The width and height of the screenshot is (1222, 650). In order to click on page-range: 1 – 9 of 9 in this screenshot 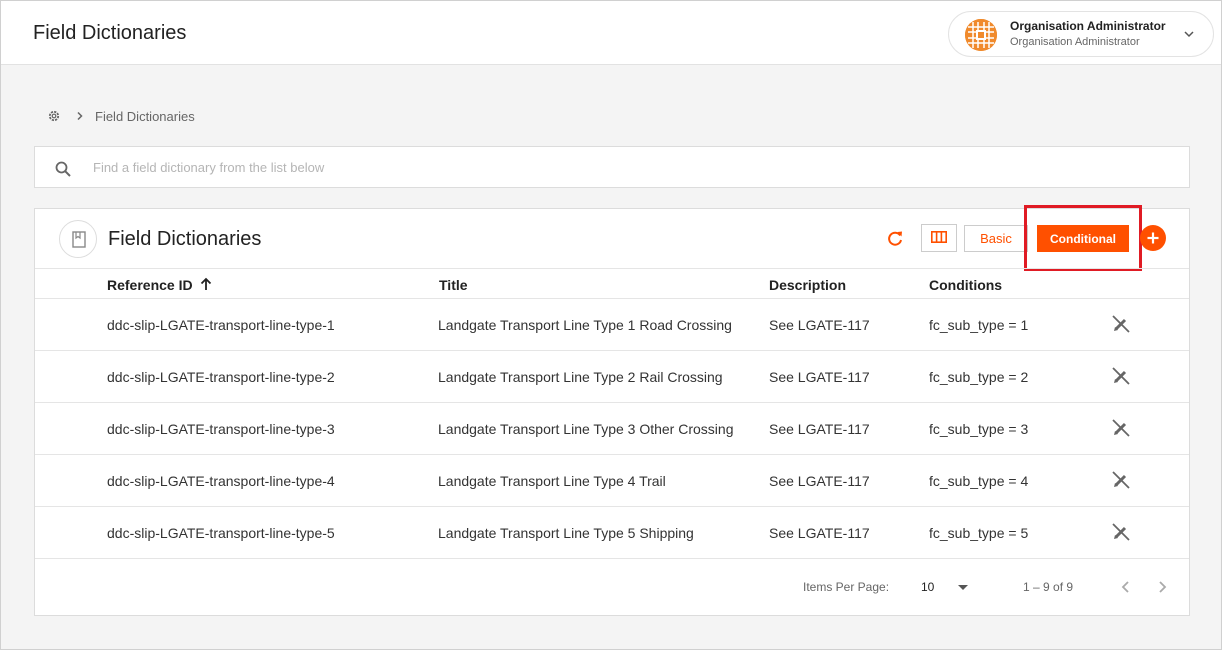, I will do `click(1048, 587)`.